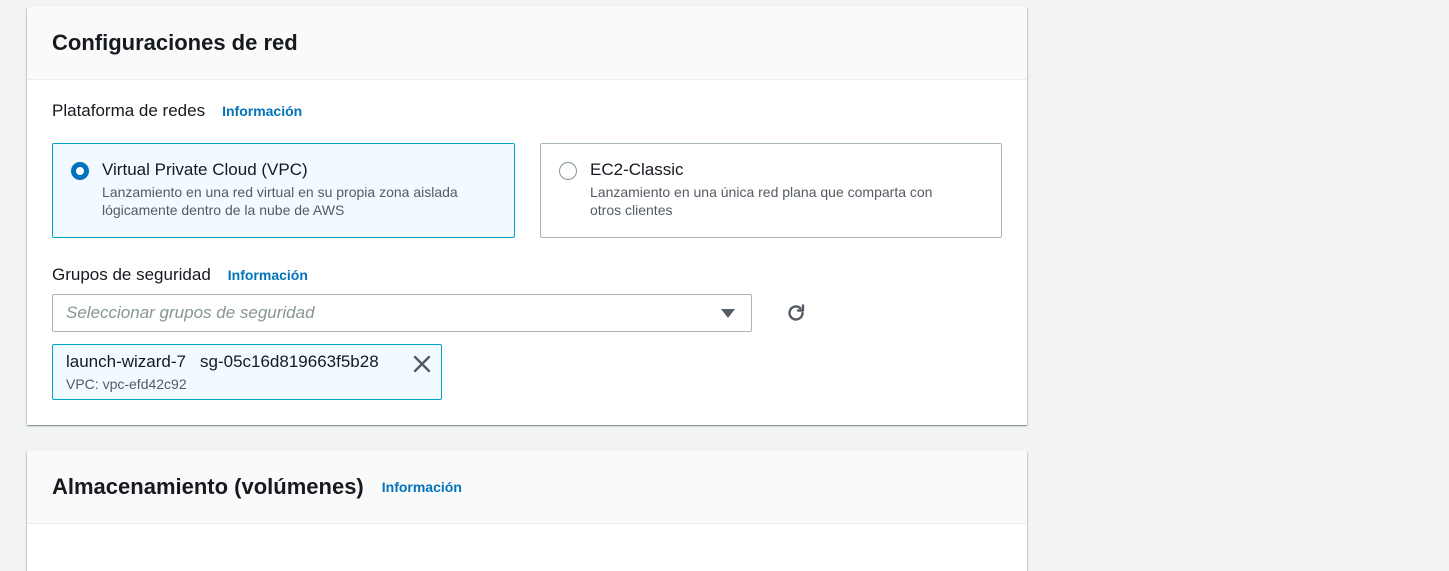  Describe the element at coordinates (527, 43) in the screenshot. I see `network-settings-header: Configuraciones de red` at that location.